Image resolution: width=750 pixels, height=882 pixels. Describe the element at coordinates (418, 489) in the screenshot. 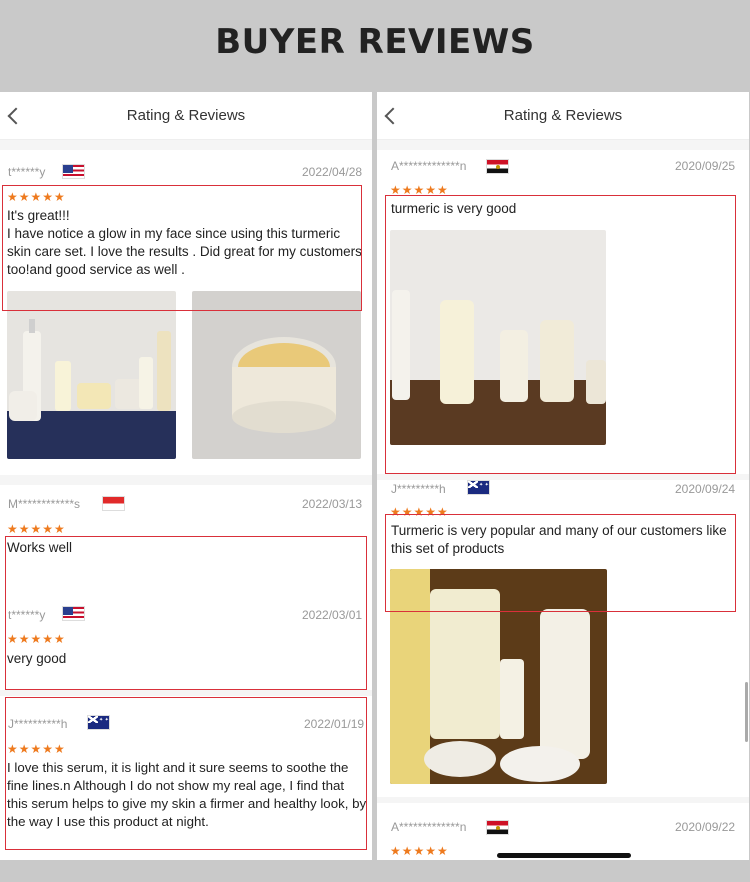

I see `review-author: J*********h` at that location.